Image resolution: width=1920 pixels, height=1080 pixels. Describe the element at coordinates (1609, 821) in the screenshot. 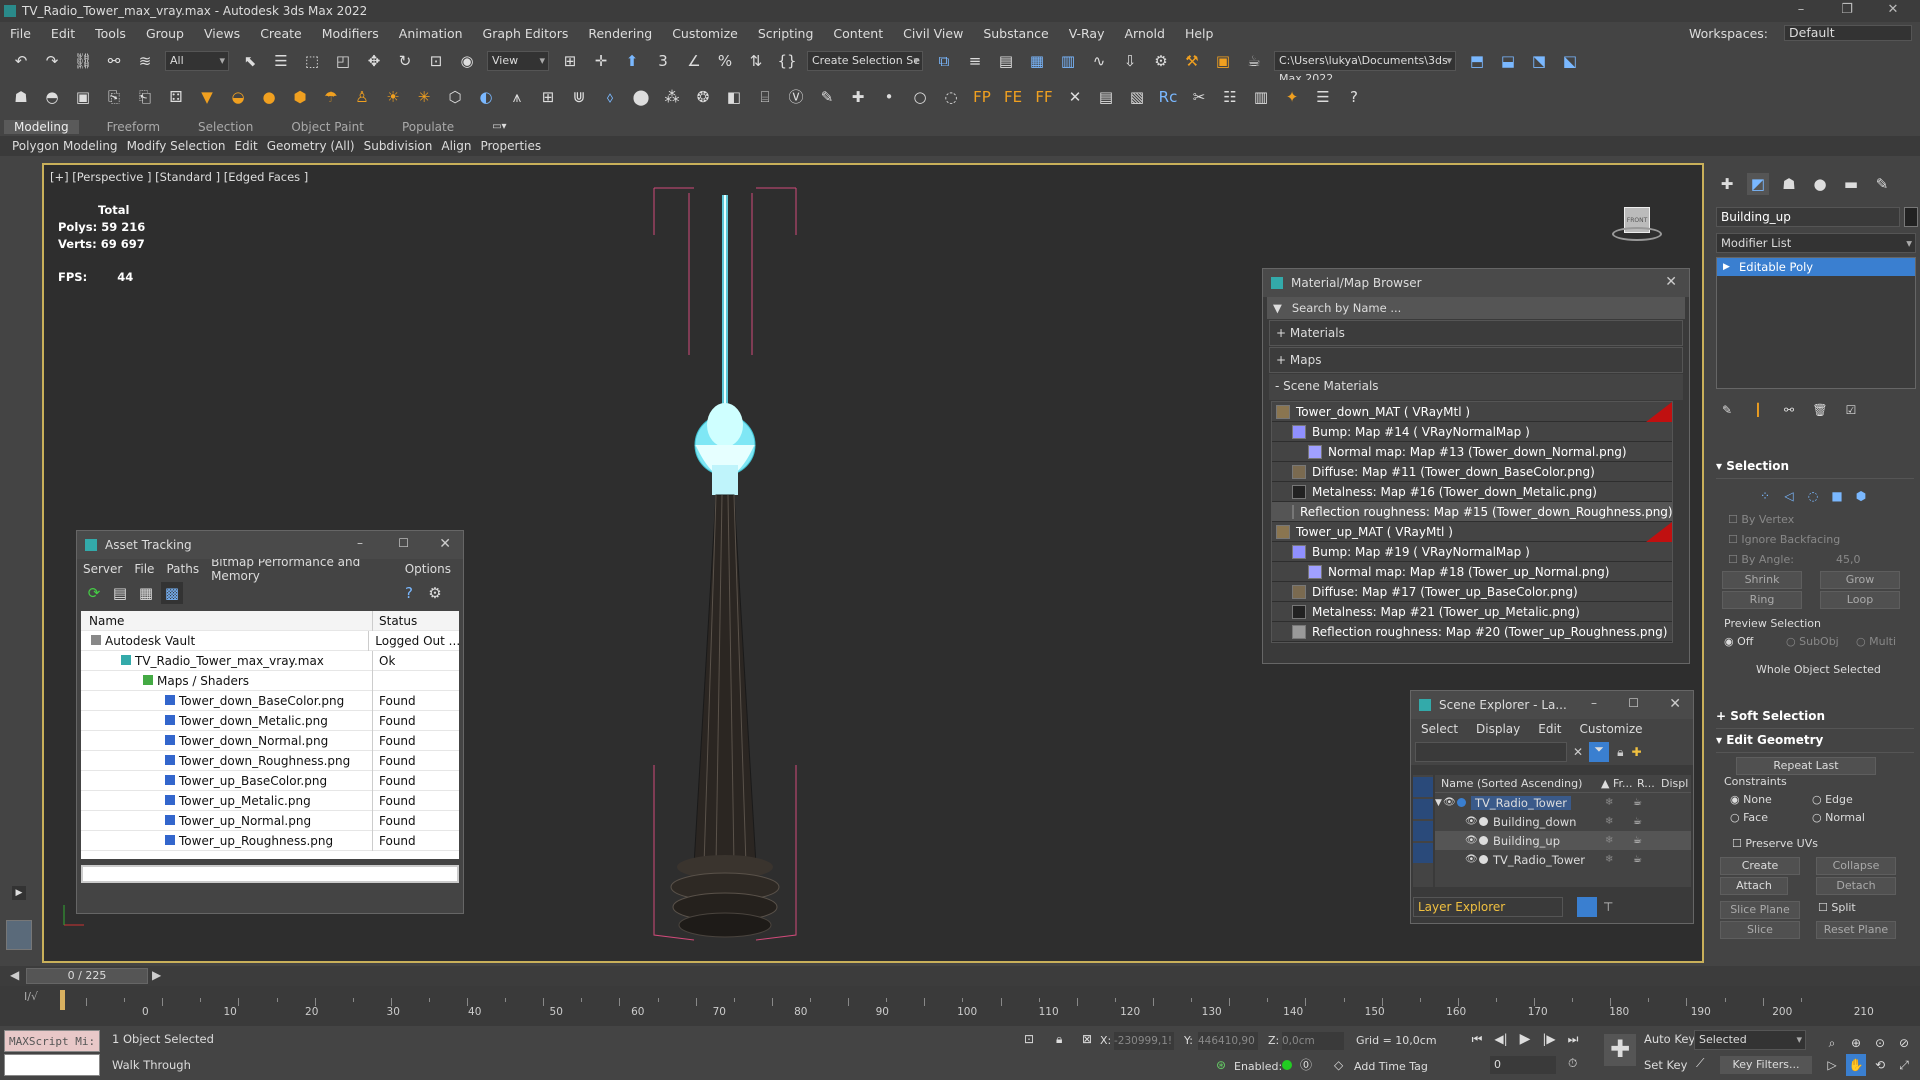

I see `freeze-icon: ❄` at that location.